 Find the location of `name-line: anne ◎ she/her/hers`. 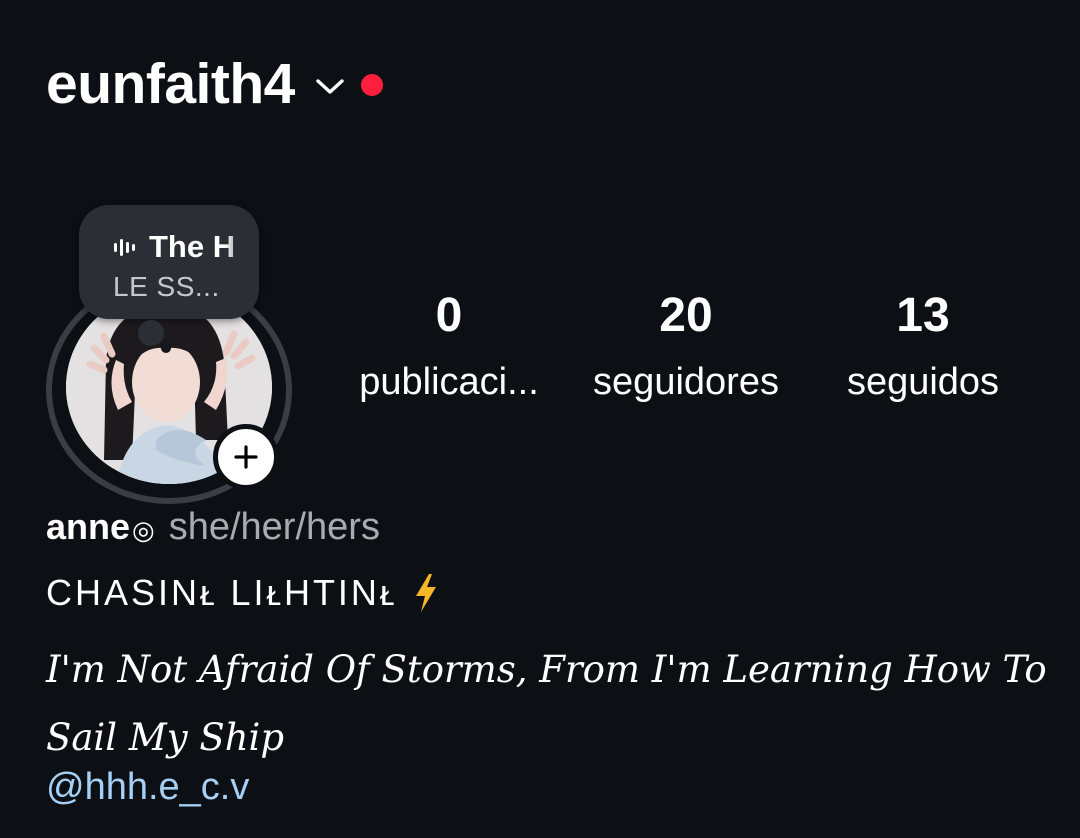

name-line: anne ◎ she/her/hers is located at coordinates (213, 527).